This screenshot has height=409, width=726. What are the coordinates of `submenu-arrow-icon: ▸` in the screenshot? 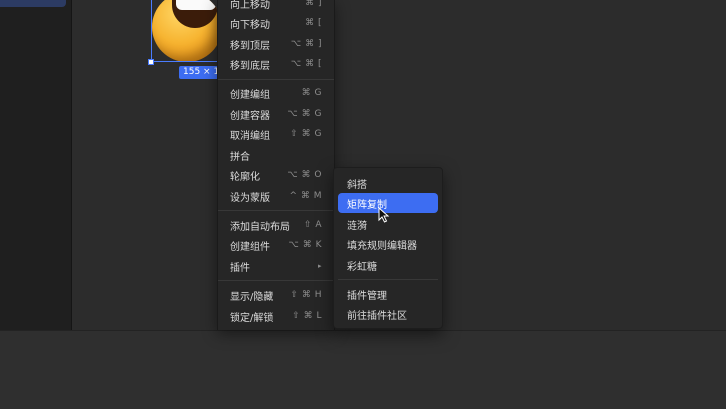 It's located at (319, 266).